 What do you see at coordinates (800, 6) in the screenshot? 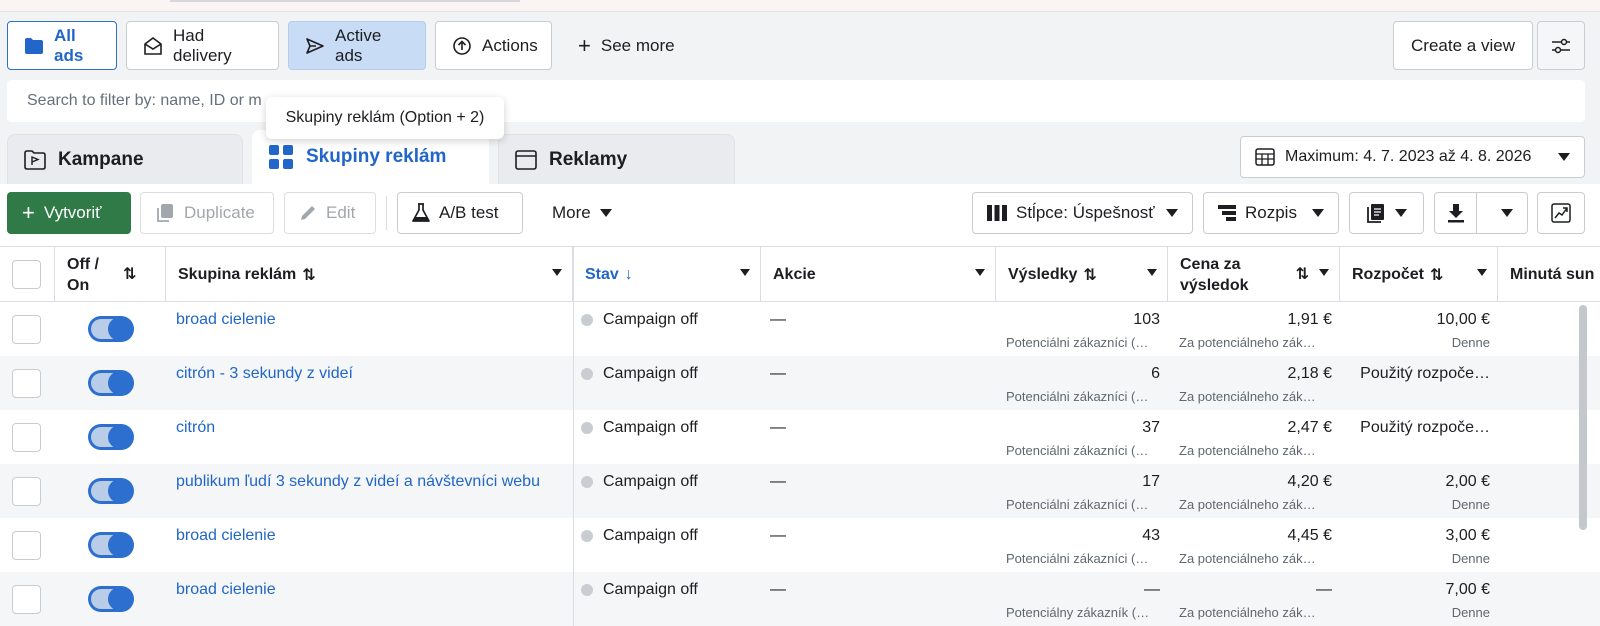
I see `top-strip` at bounding box center [800, 6].